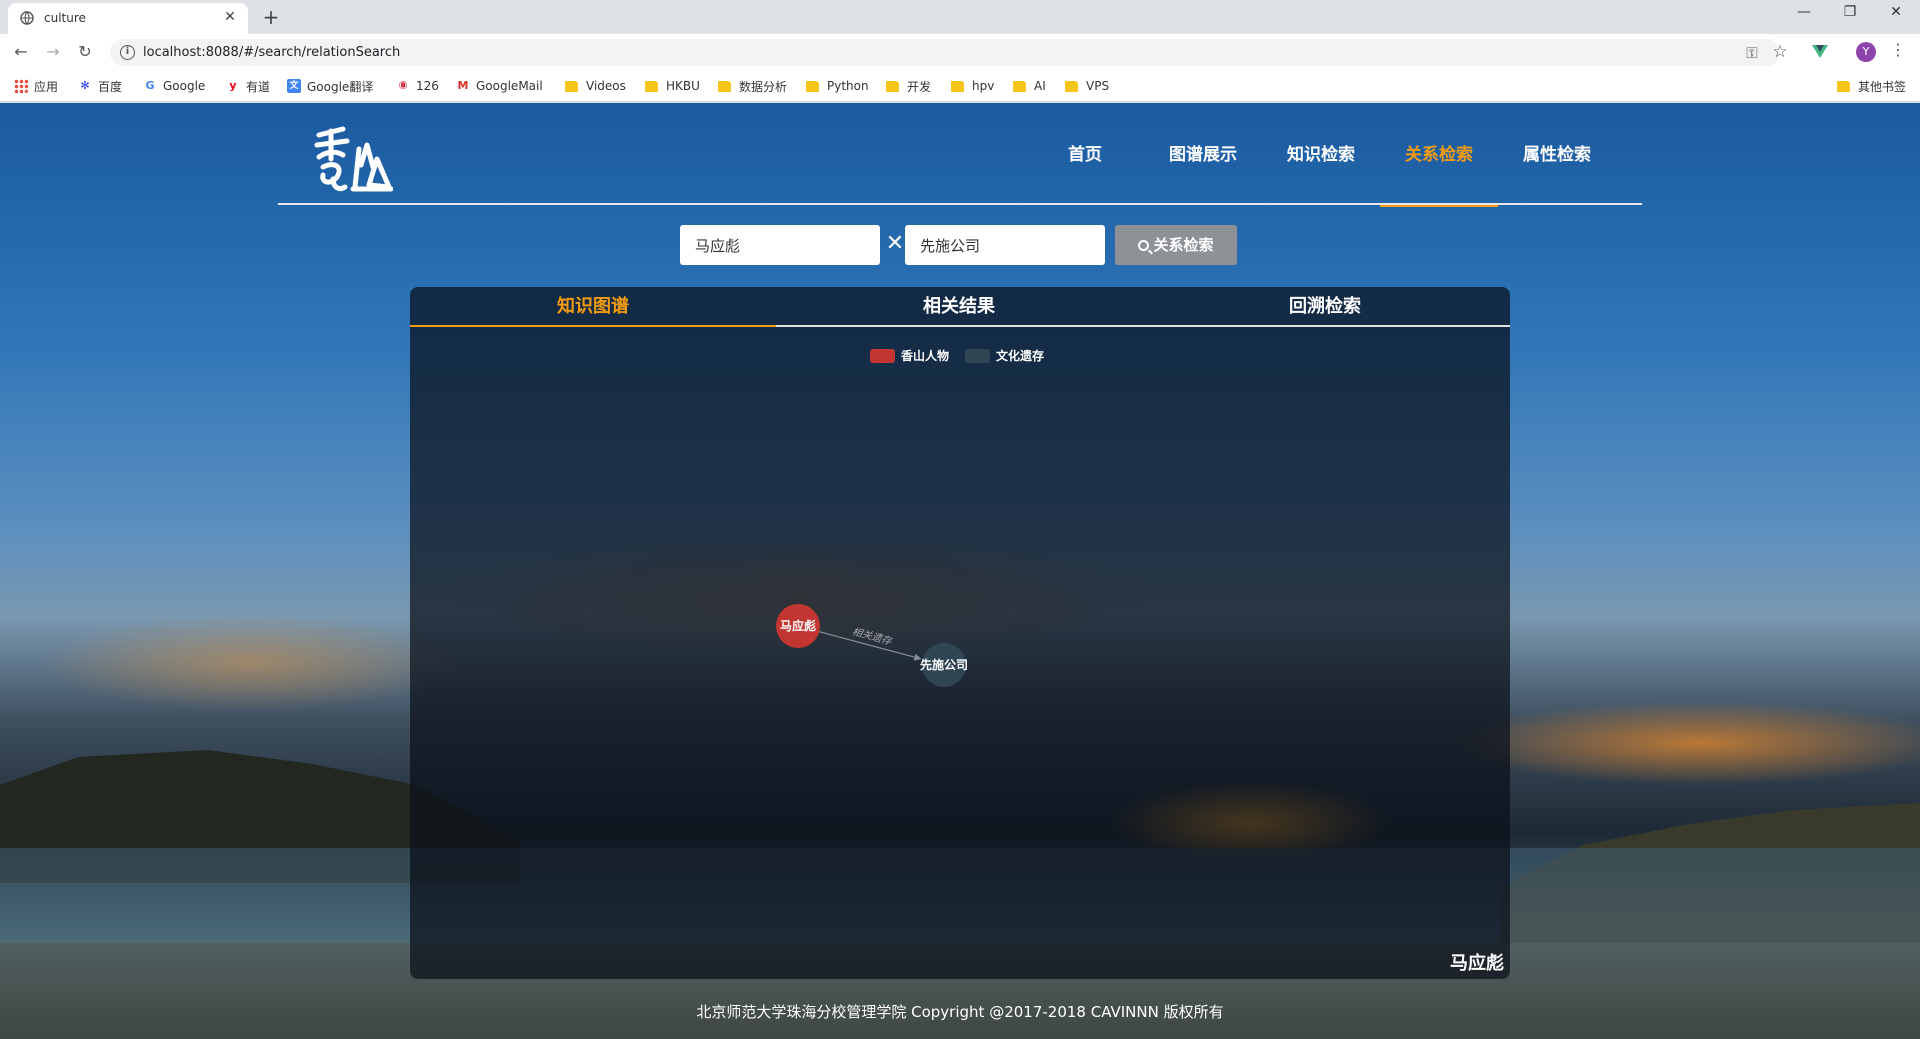  What do you see at coordinates (174, 86) in the screenshot?
I see `bookmark-google: G Google` at bounding box center [174, 86].